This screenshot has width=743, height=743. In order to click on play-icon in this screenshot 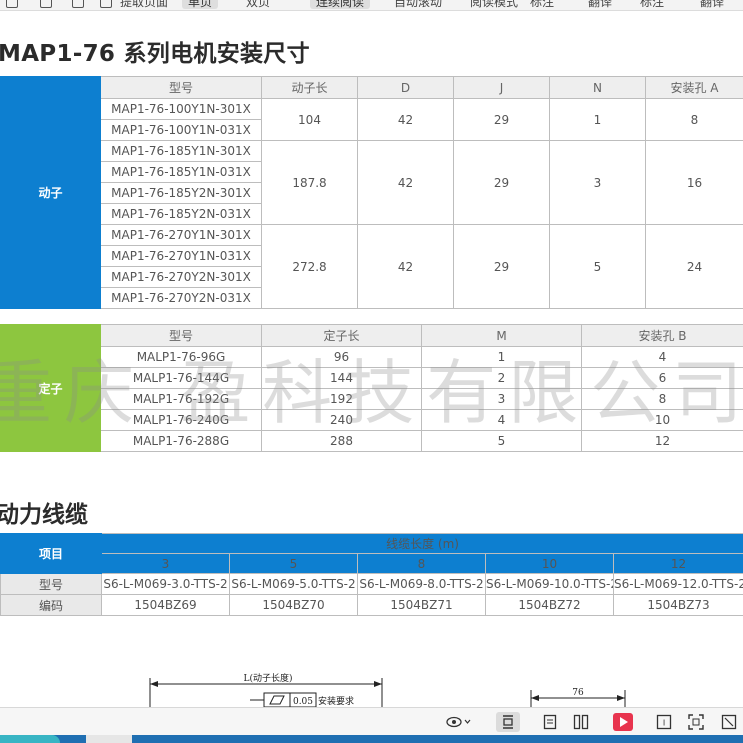, I will do `click(623, 722)`.